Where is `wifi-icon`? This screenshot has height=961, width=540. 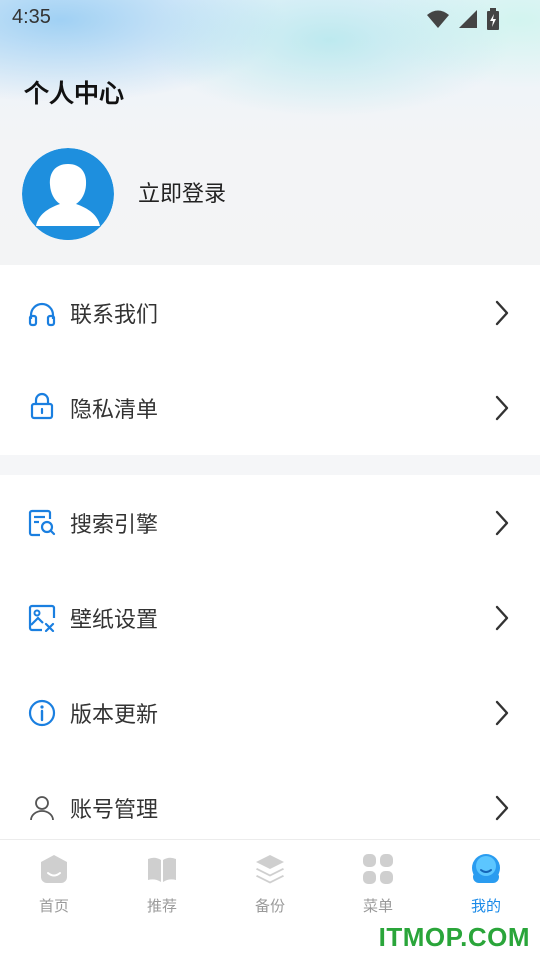 wifi-icon is located at coordinates (438, 19).